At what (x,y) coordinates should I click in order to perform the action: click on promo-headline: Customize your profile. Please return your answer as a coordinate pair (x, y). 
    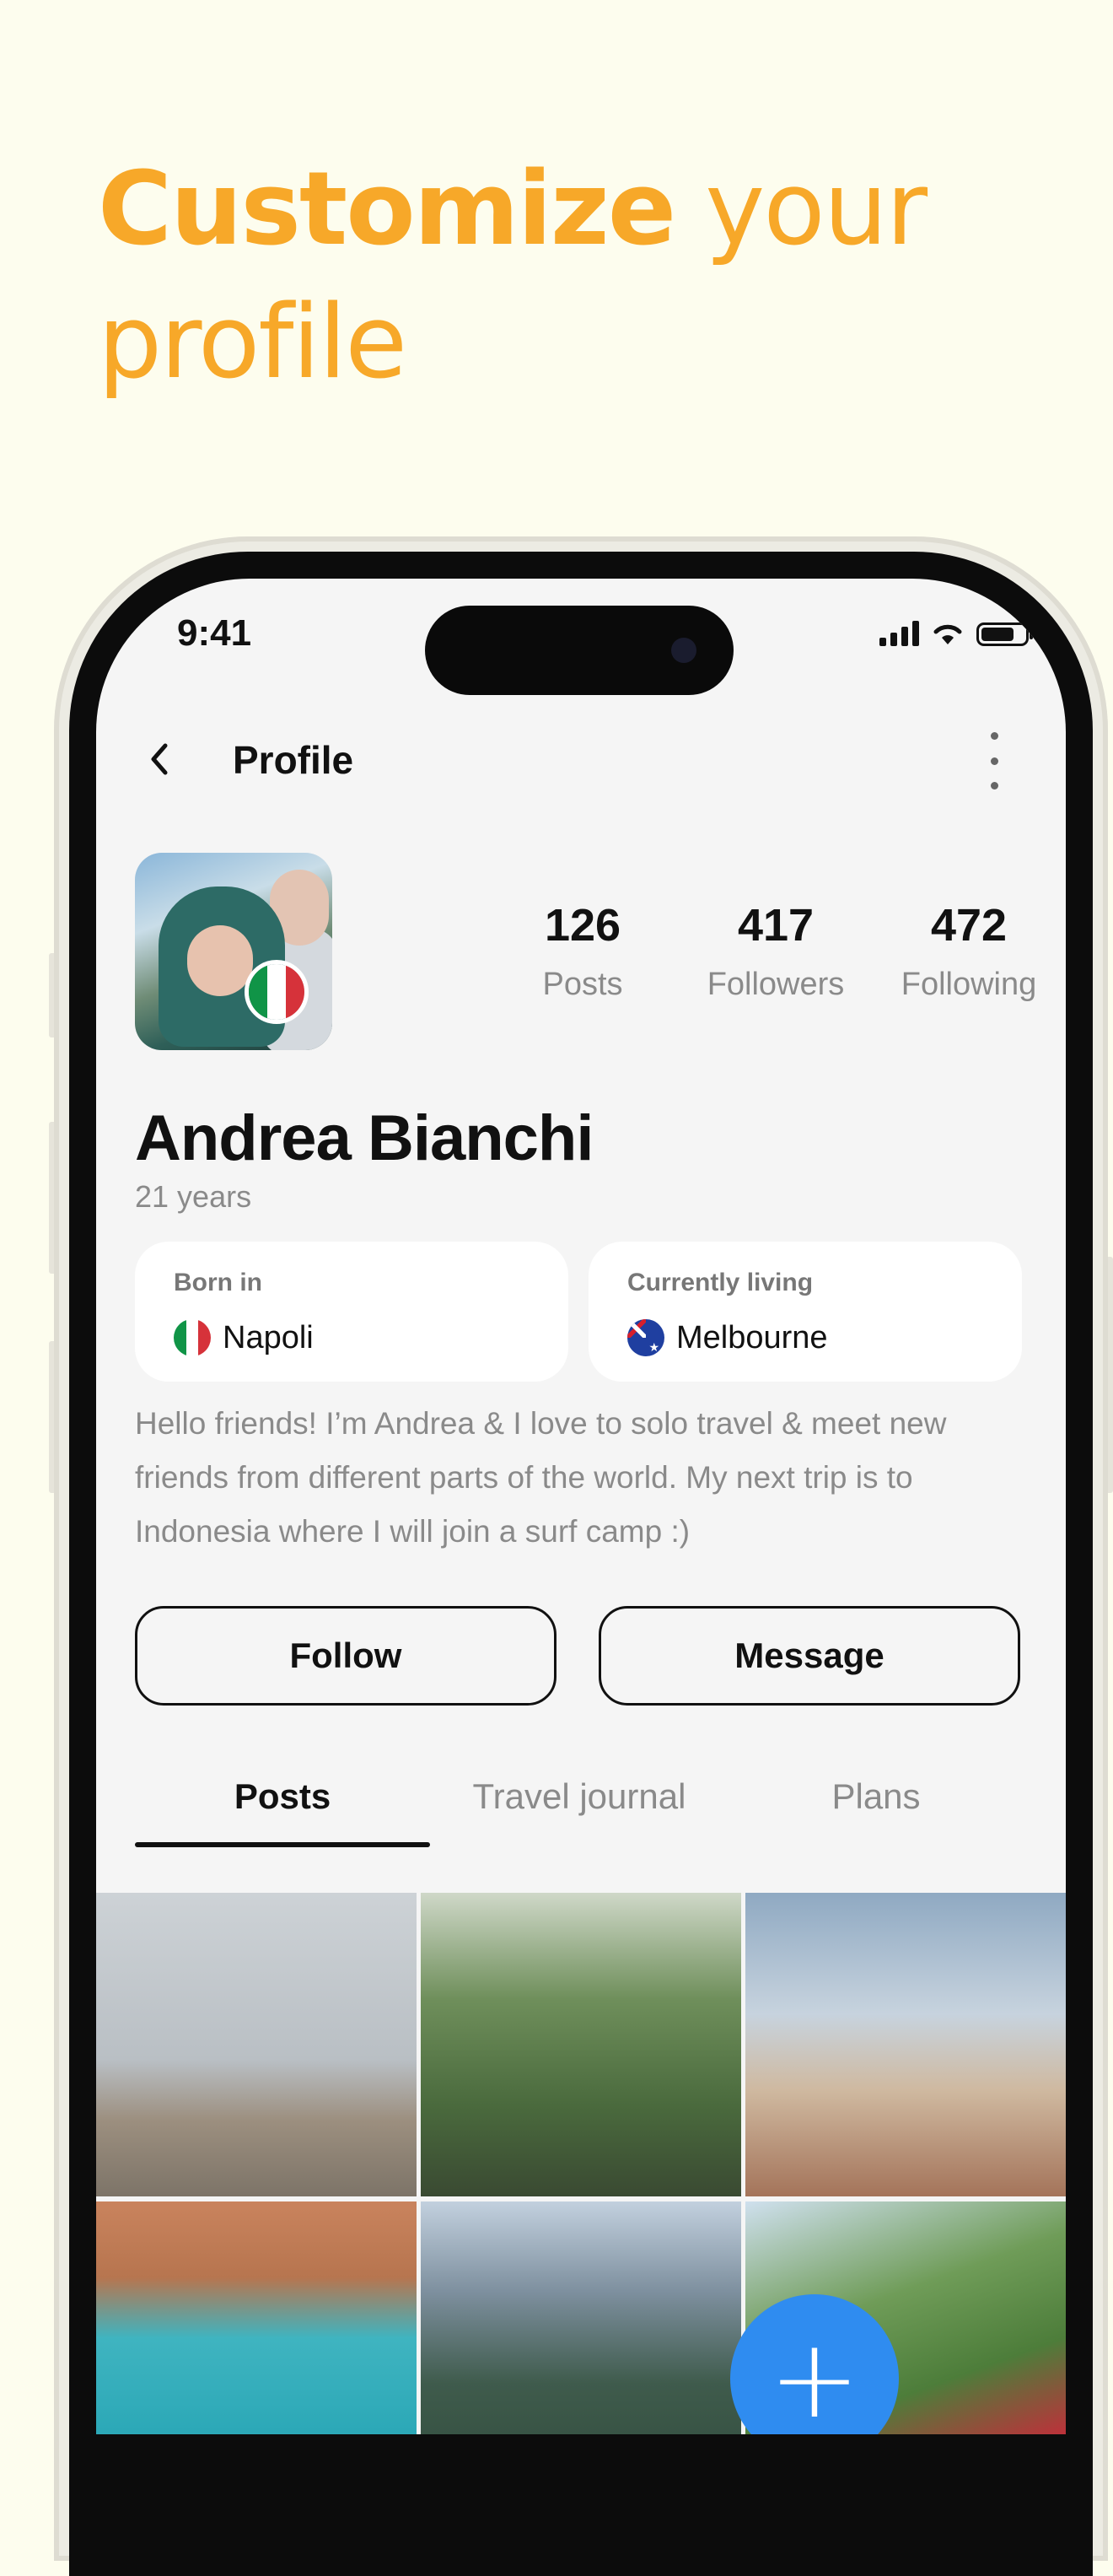
    Looking at the image, I should click on (582, 276).